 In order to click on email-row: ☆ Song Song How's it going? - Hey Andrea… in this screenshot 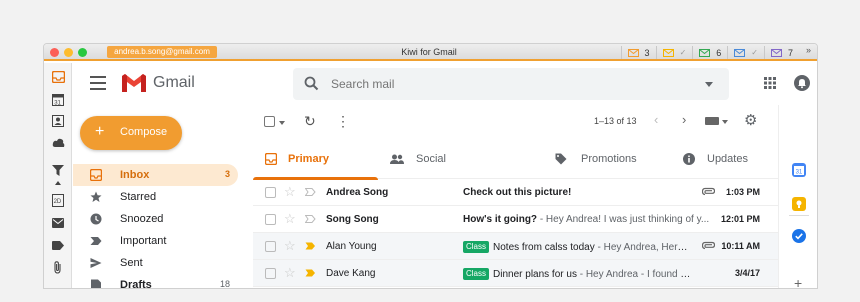, I will do `click(515, 219)`.